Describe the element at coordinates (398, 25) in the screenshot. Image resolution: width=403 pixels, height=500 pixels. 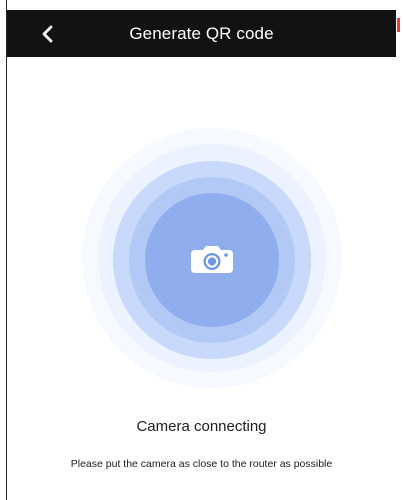
I see `edge-marker` at that location.